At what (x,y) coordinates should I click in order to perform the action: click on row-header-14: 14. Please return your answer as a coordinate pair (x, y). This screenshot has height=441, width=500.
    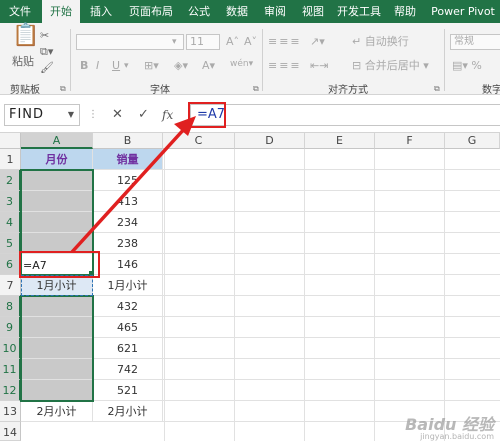
    Looking at the image, I should click on (10, 431).